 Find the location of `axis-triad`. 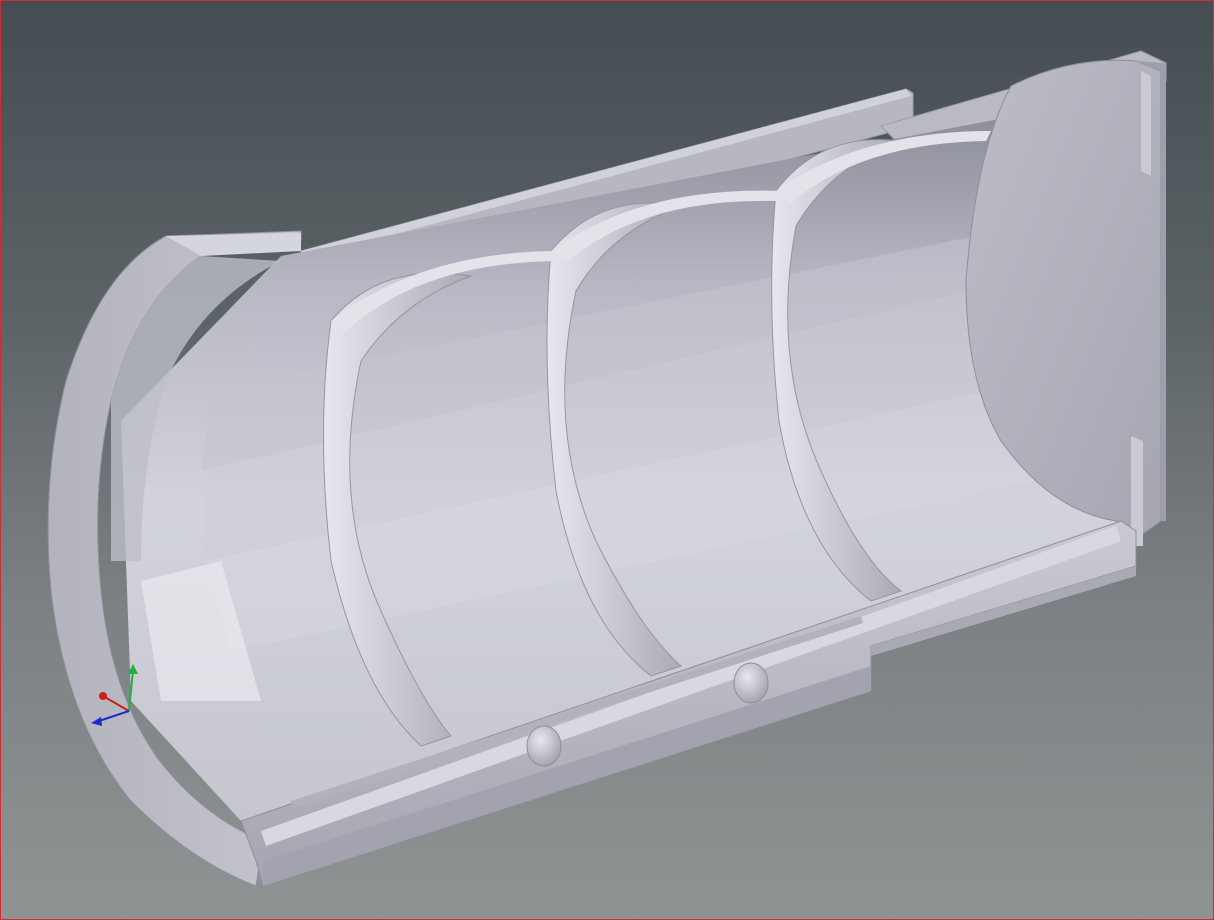

axis-triad is located at coordinates (114, 695).